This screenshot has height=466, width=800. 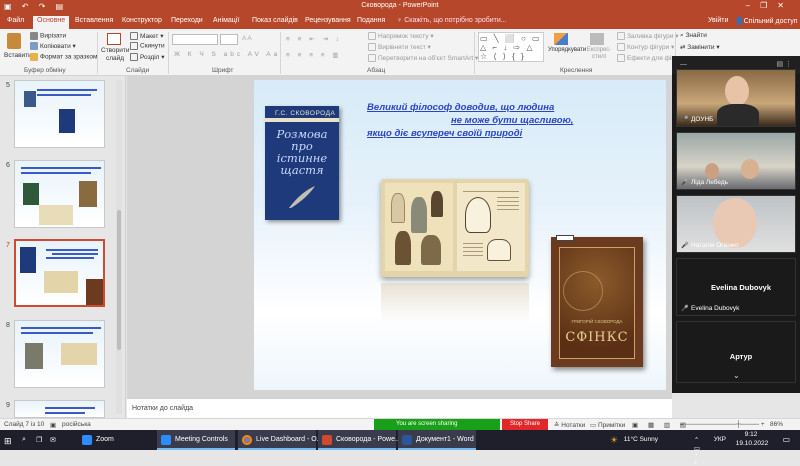 I want to click on tab-transitions: Переходи, so click(x=187, y=20).